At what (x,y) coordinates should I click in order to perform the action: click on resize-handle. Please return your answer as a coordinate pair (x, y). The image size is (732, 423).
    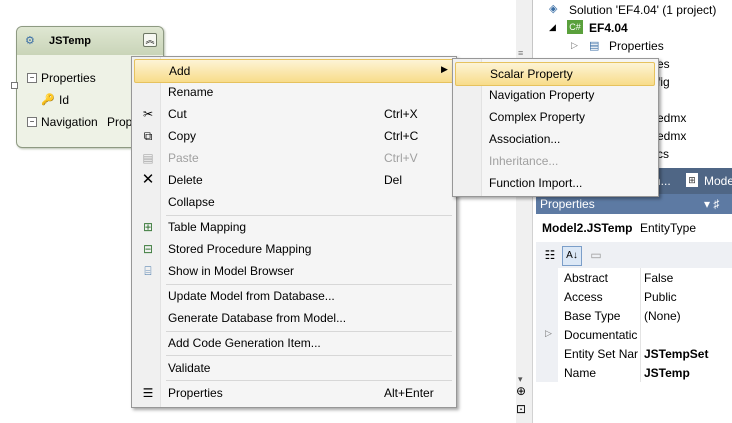
    Looking at the image, I should click on (14, 85).